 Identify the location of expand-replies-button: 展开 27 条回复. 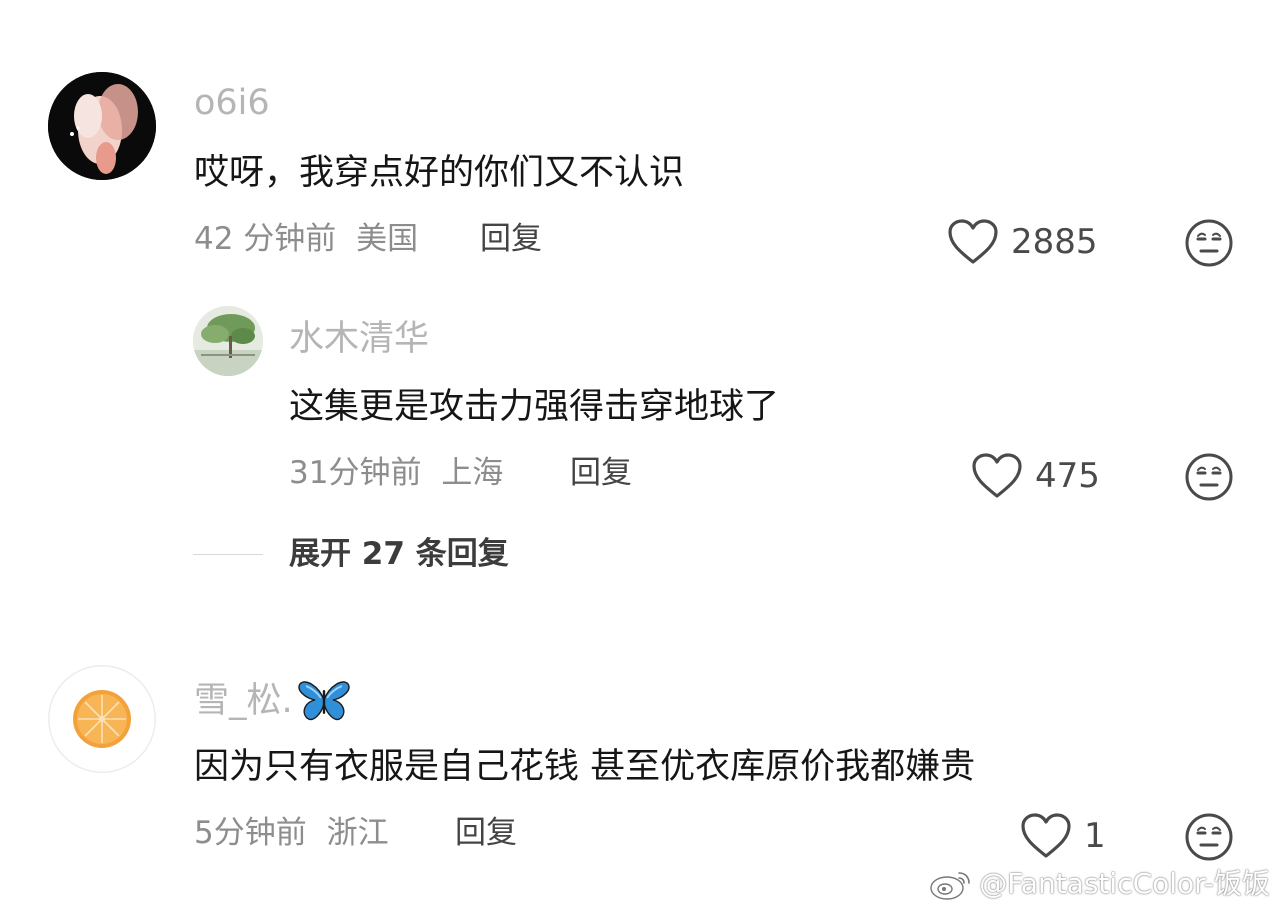
(399, 554).